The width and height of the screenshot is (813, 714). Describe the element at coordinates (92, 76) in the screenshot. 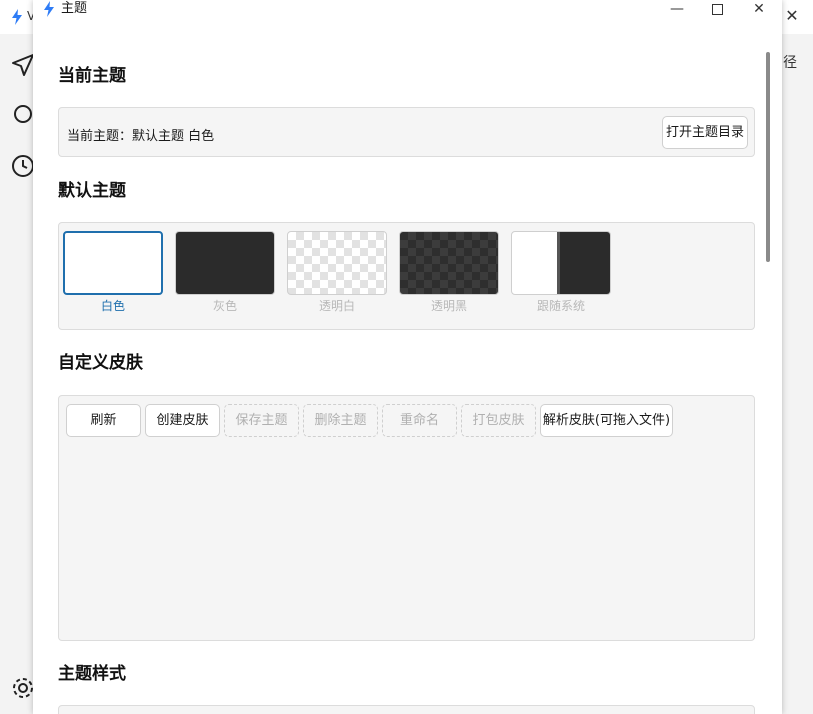

I see `current-theme-heading: 当前主题` at that location.